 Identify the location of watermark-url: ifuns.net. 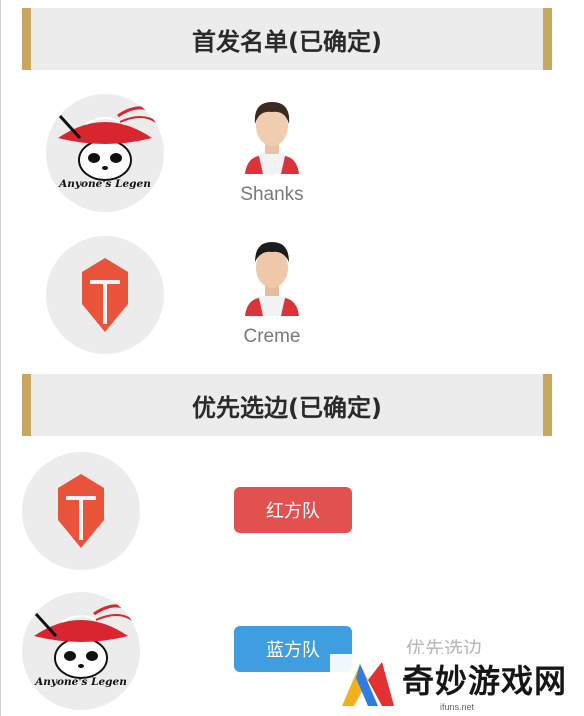
(457, 707).